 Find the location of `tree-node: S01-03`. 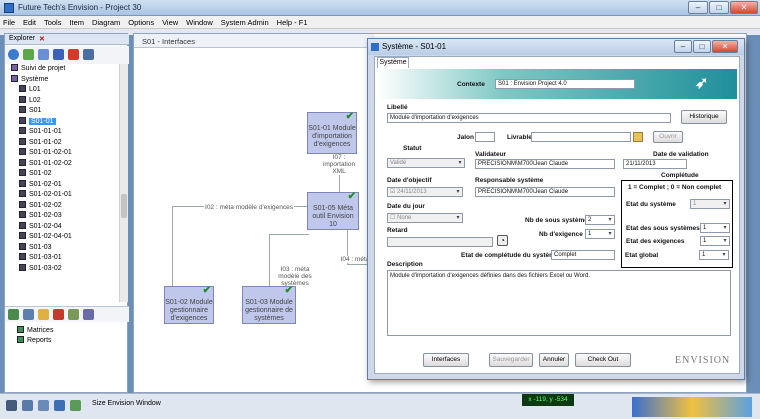

tree-node: S01-03 is located at coordinates (35, 247).